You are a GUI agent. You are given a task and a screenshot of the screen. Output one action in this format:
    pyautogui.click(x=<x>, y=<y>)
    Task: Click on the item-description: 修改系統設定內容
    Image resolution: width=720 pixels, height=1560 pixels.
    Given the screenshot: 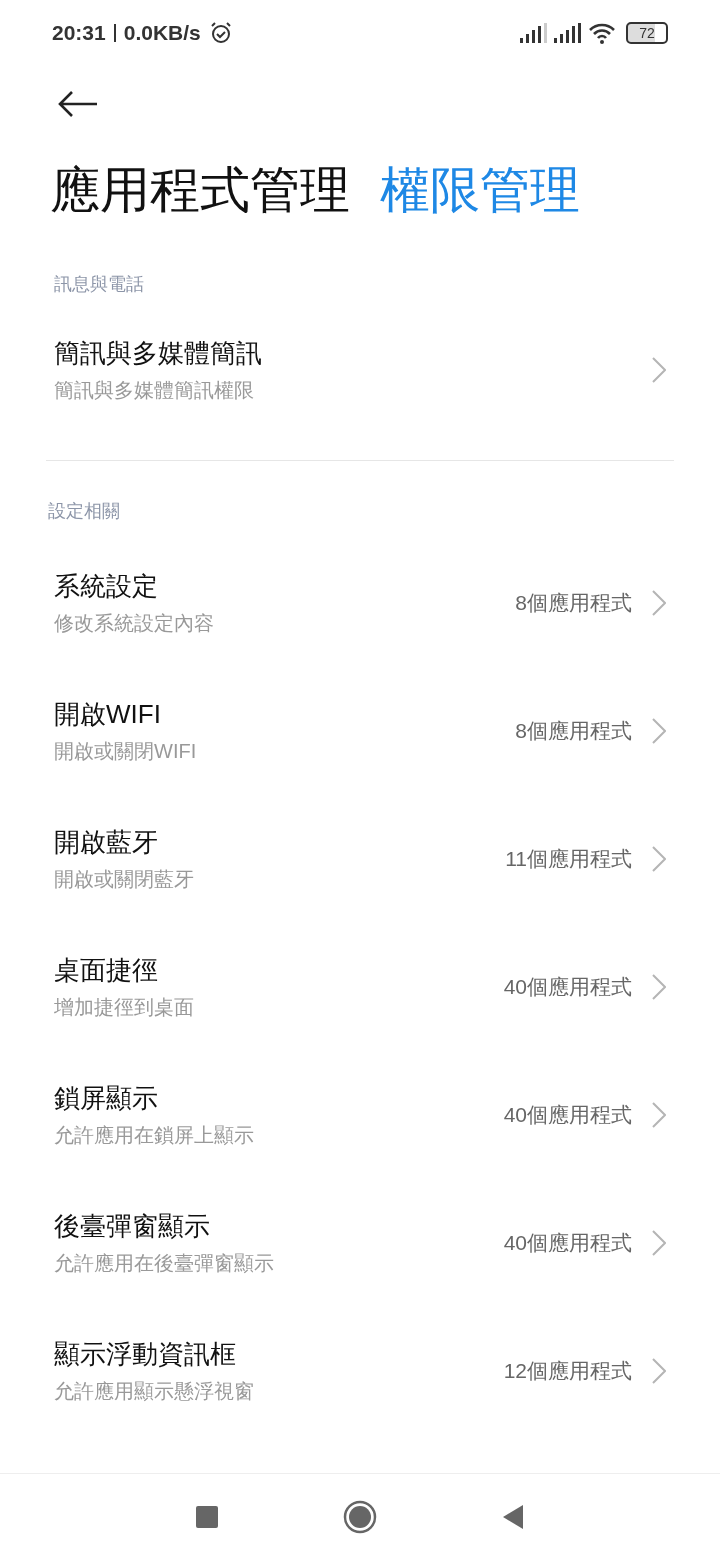 What is the action you would take?
    pyautogui.click(x=134, y=623)
    